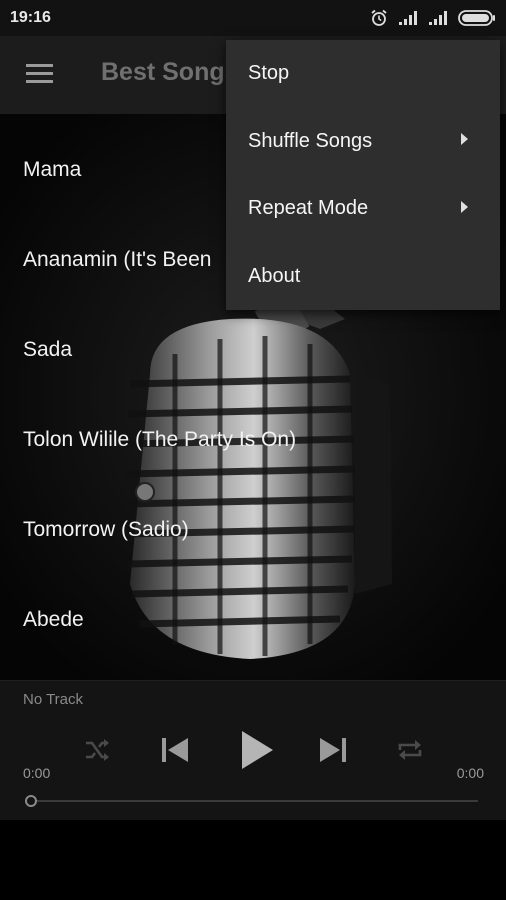 The width and height of the screenshot is (506, 900). I want to click on menu-item-repeat-mode: Repeat Mode, so click(363, 209).